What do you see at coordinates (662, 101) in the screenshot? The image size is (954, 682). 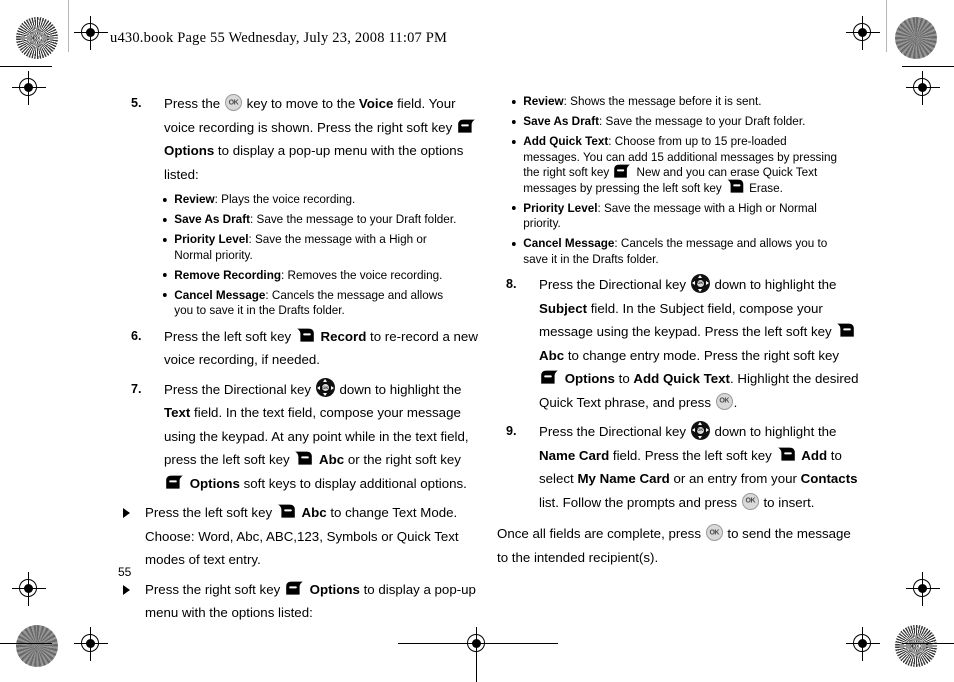 I see `body-text: : Shows the message before it is sent.` at bounding box center [662, 101].